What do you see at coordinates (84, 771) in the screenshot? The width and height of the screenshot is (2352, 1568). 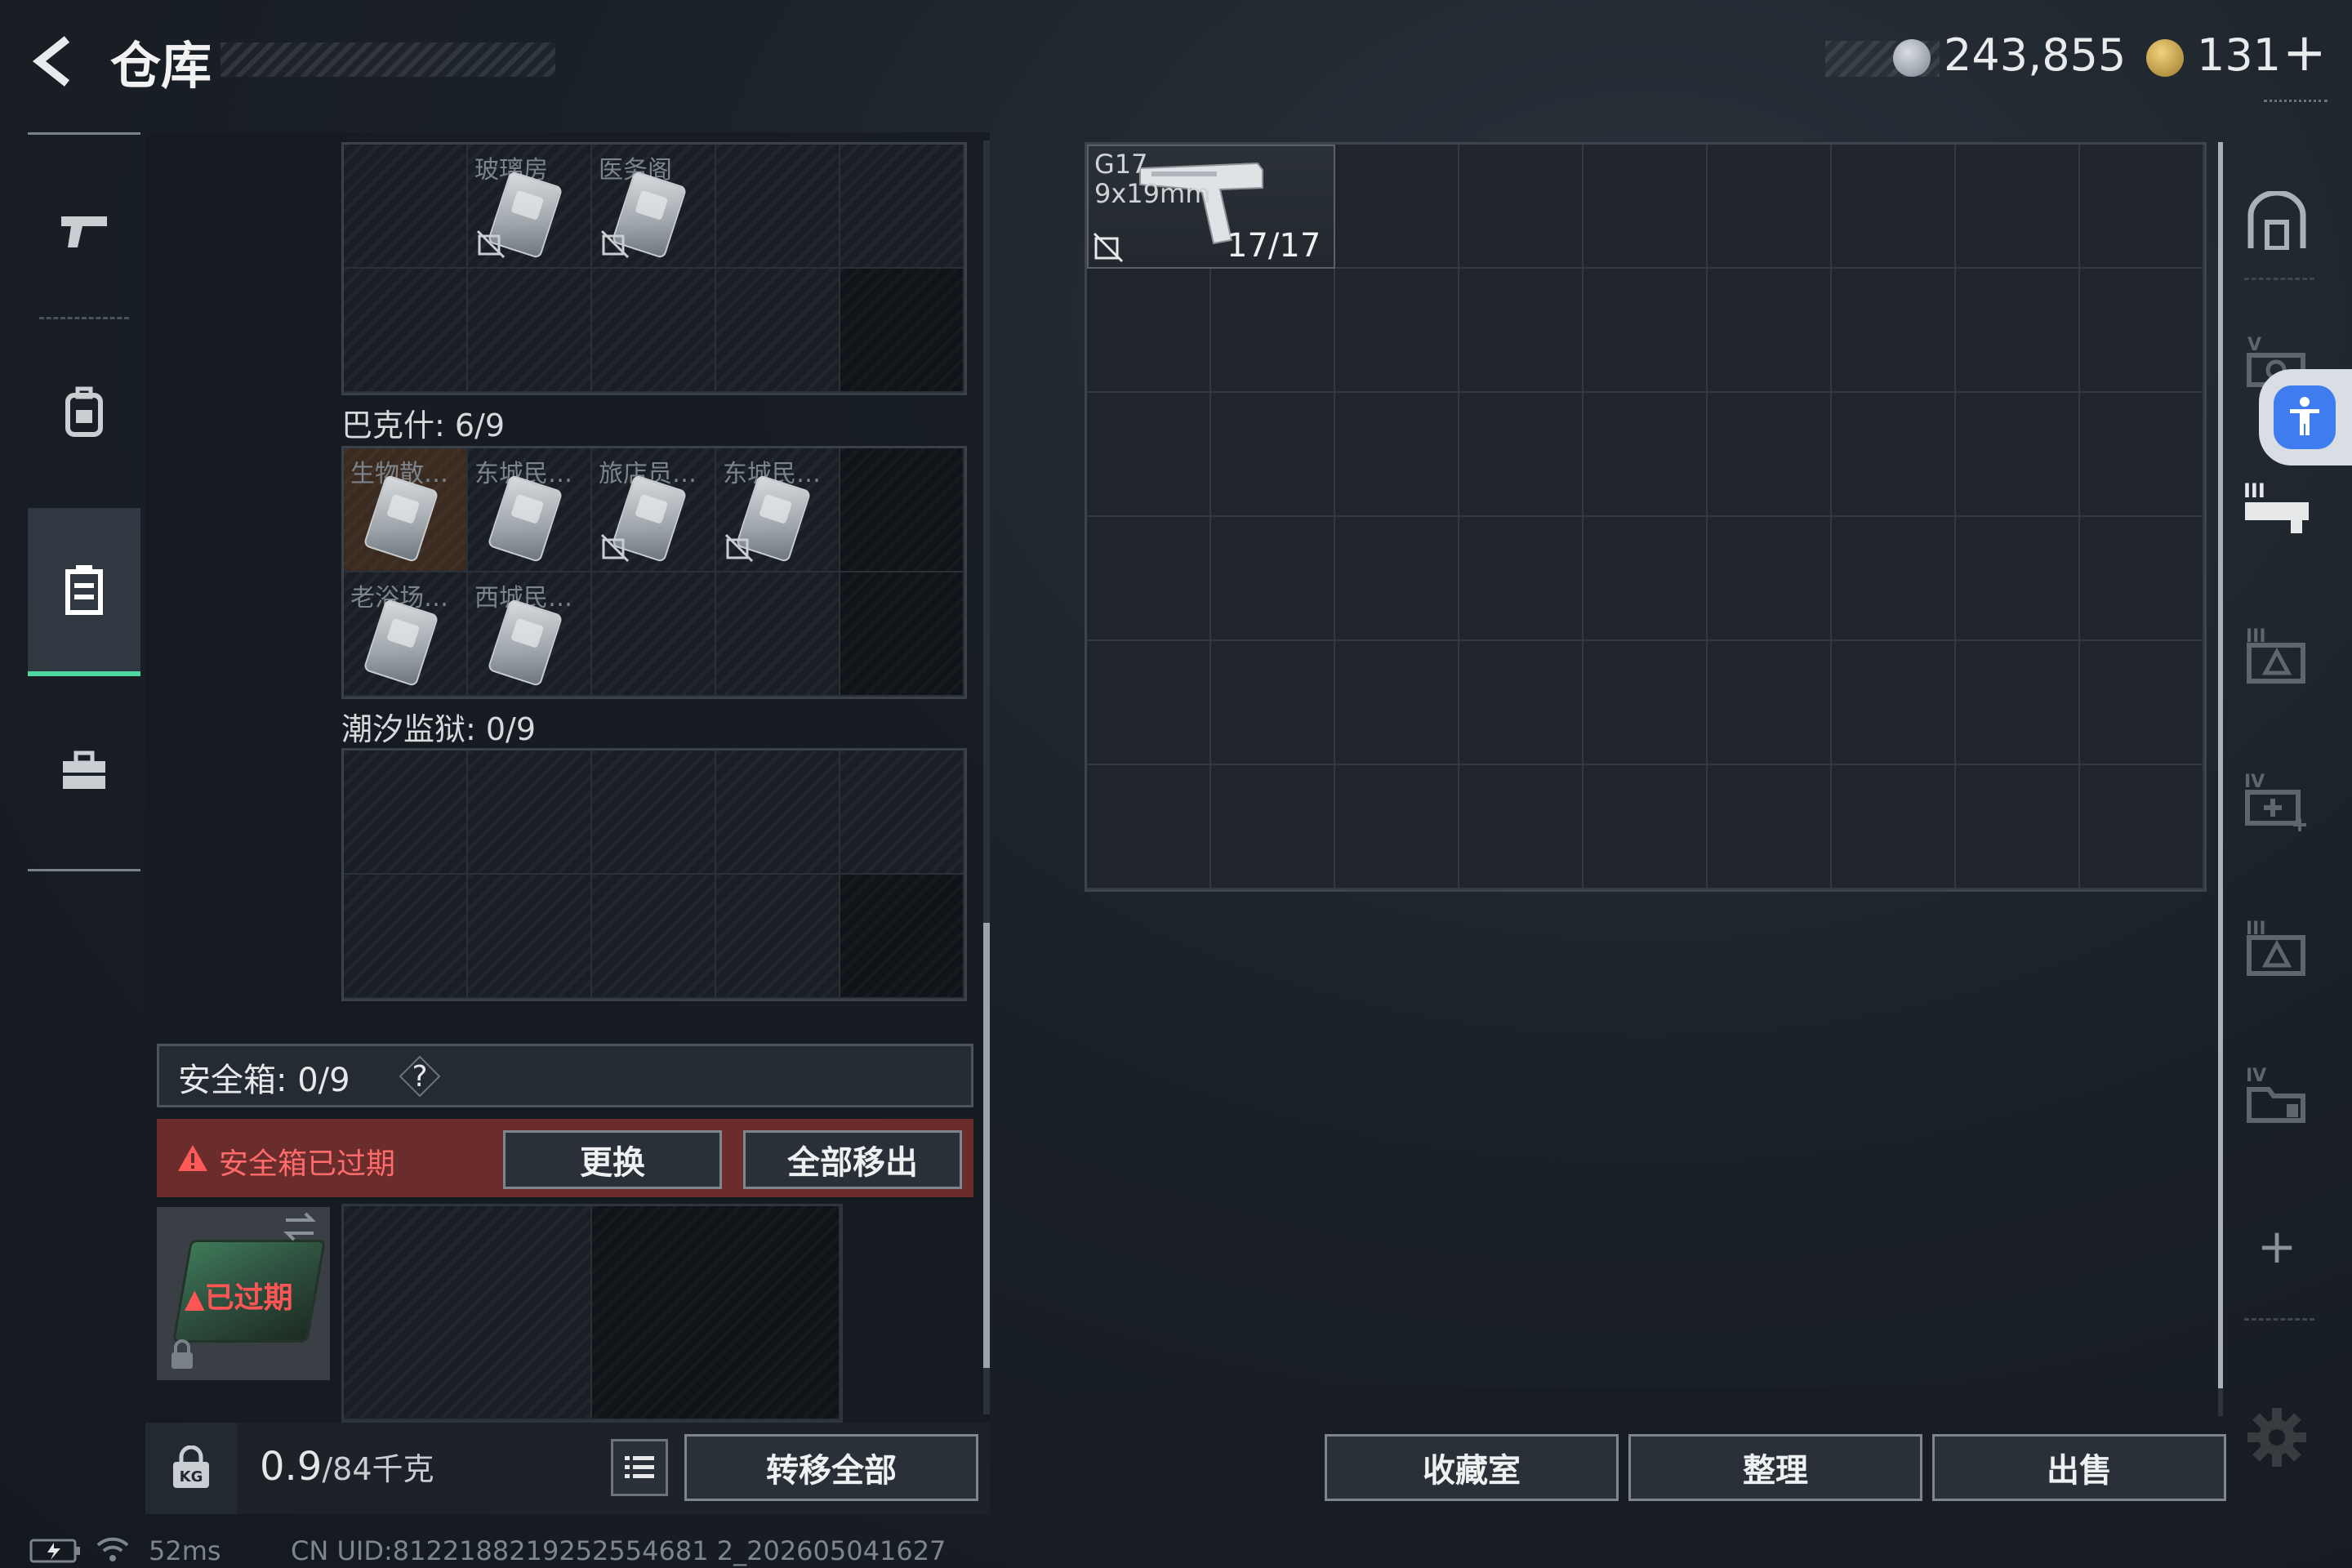 I see `nav-toolbox` at bounding box center [84, 771].